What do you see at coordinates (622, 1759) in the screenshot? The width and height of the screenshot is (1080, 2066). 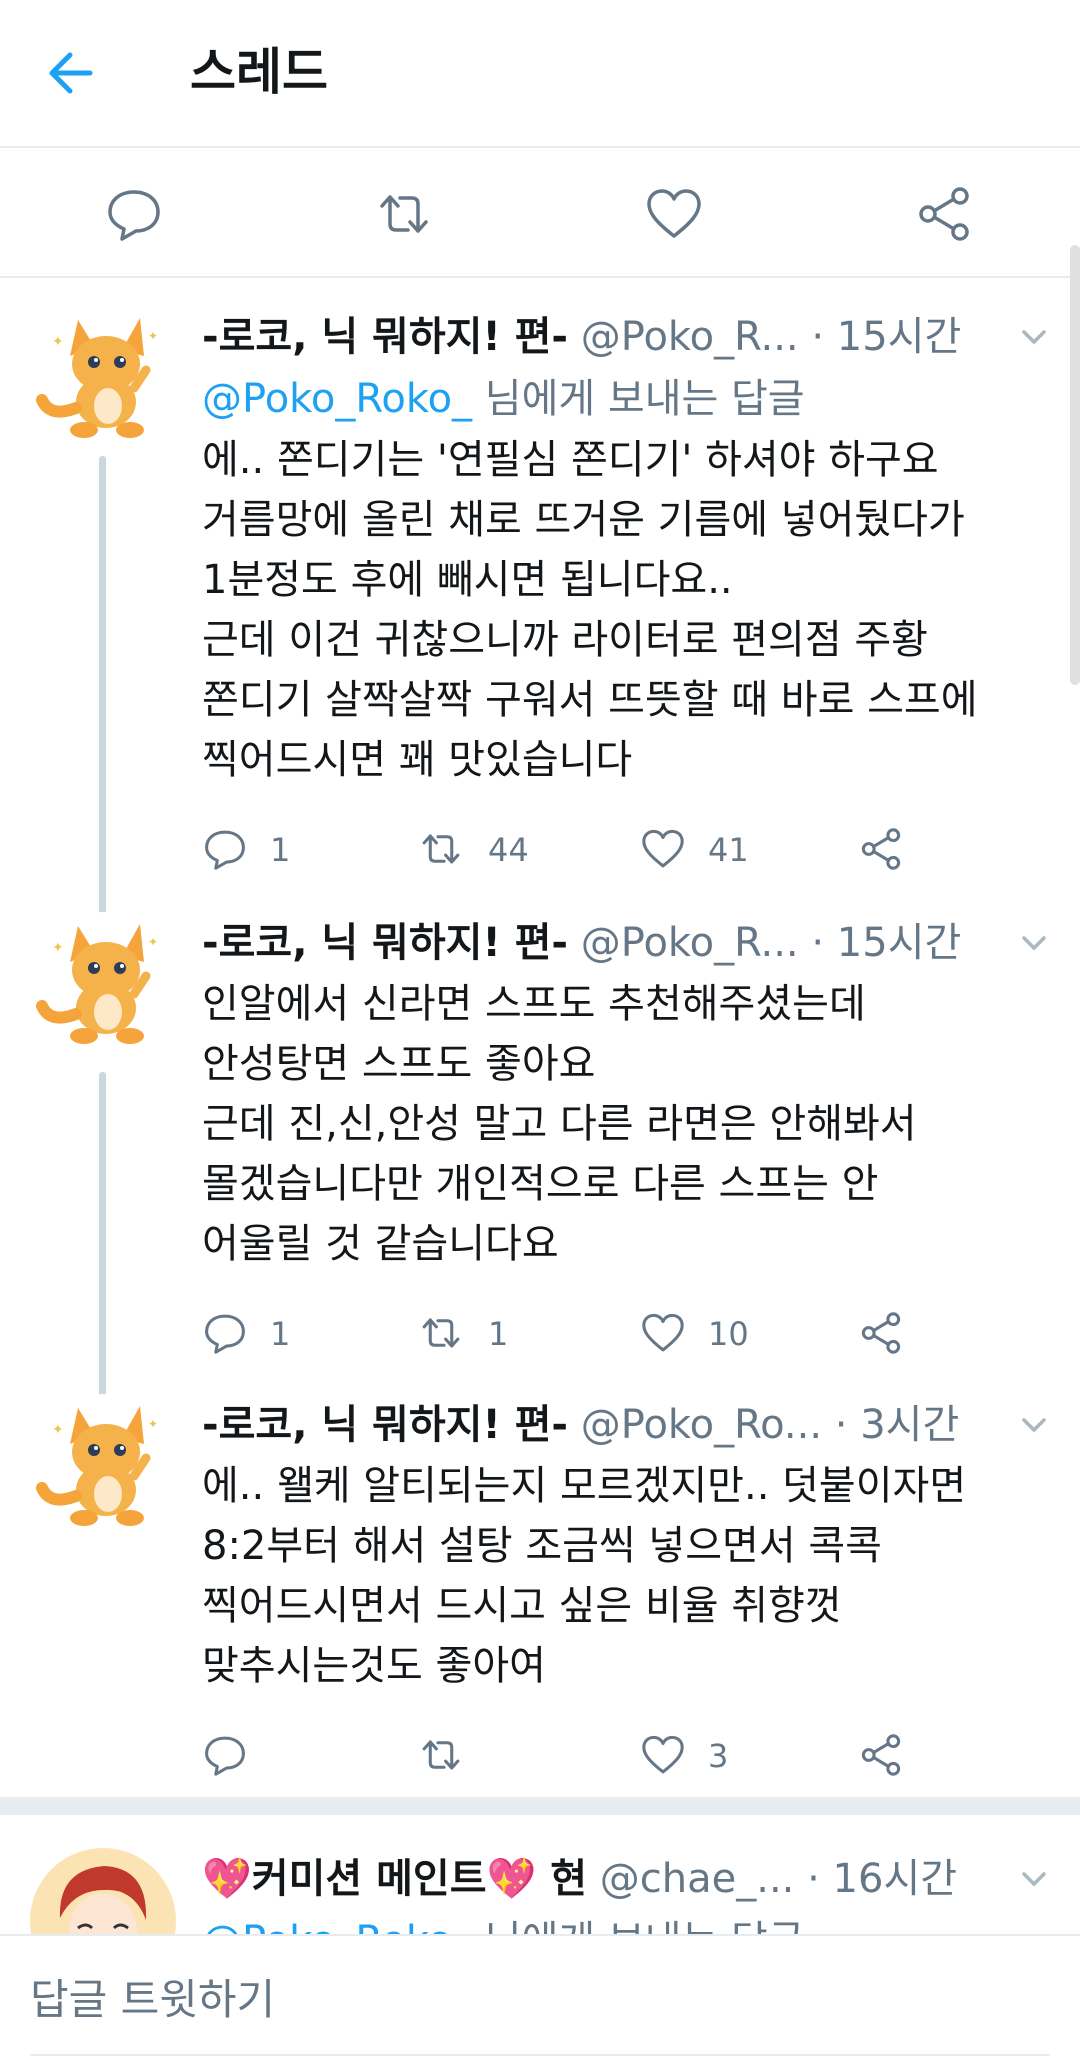 I see `tweet-actions: 3` at bounding box center [622, 1759].